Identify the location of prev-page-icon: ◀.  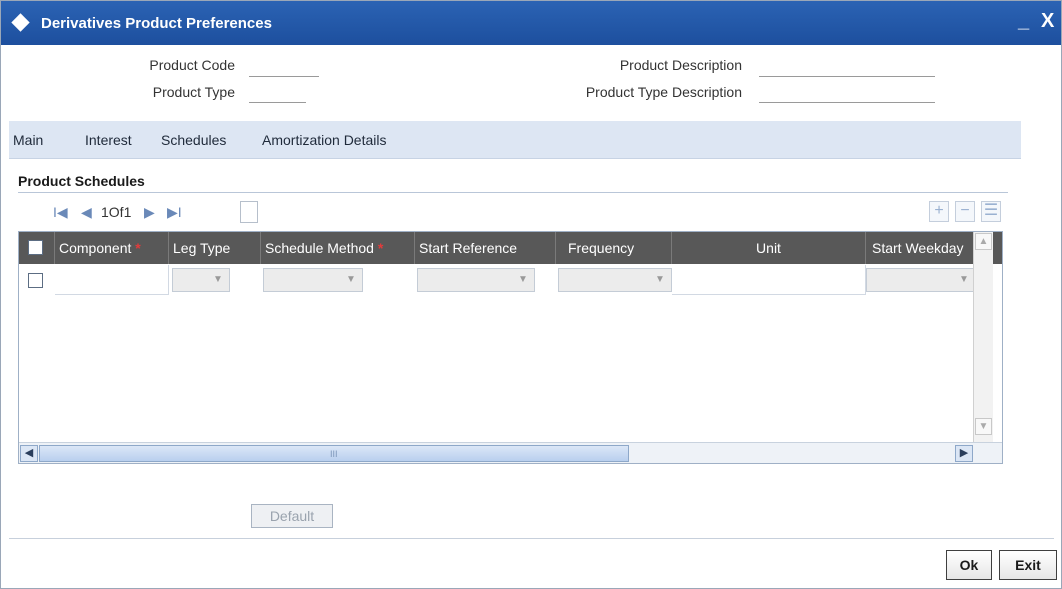
(86, 212).